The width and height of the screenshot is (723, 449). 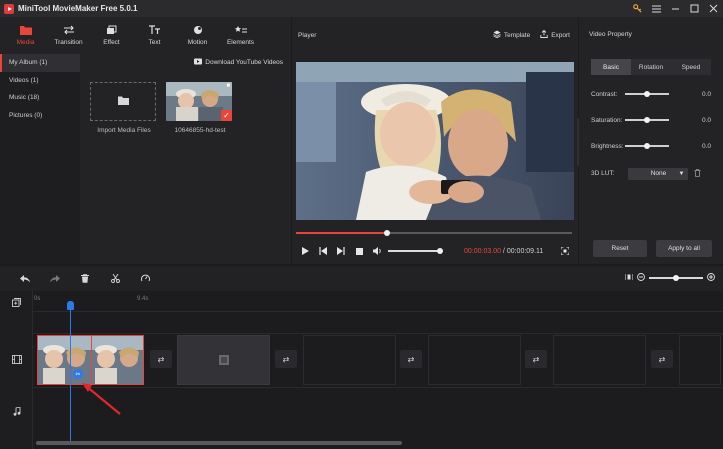 I want to click on play-button, so click(x=305, y=251).